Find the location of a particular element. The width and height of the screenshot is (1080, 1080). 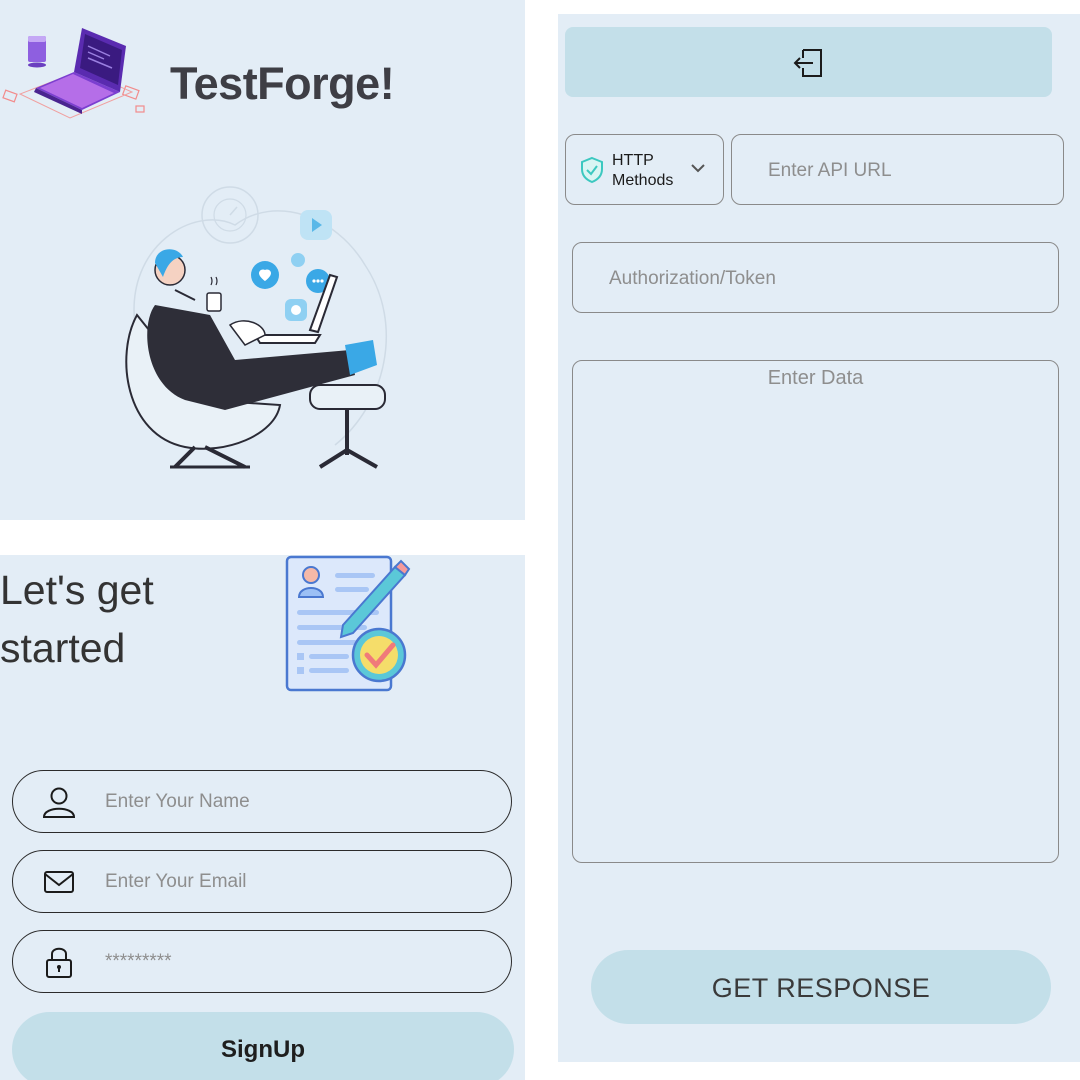

name-placeholder: Enter Your Name is located at coordinates (177, 801).